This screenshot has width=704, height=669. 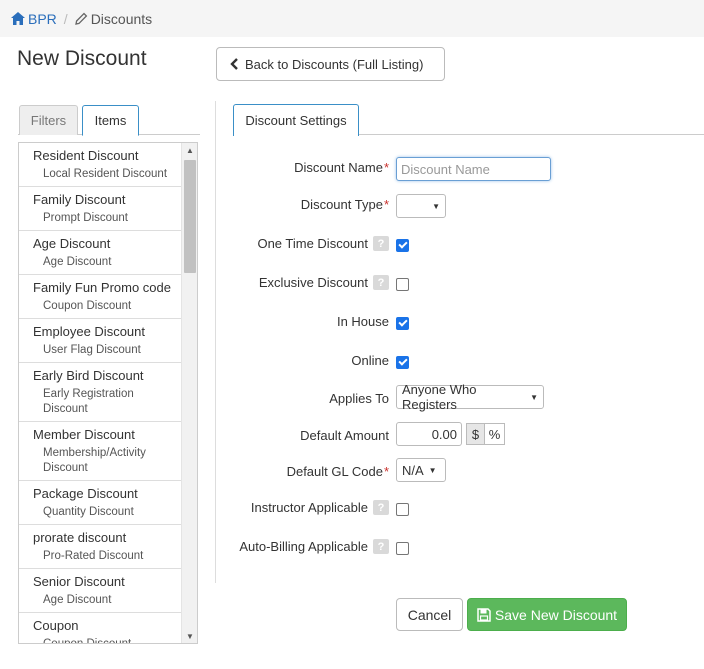 What do you see at coordinates (189, 150) in the screenshot?
I see `scroll-up-arrow-icon: ▲` at bounding box center [189, 150].